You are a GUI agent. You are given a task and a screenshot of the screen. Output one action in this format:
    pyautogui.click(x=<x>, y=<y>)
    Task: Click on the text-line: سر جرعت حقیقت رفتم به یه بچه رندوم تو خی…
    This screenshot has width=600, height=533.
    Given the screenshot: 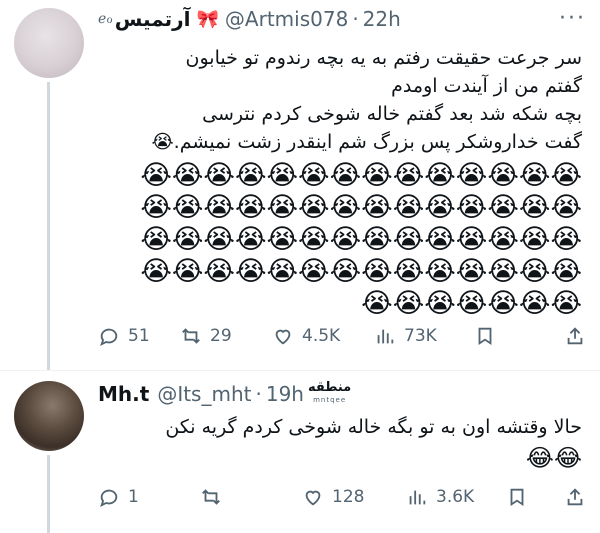 What is the action you would take?
    pyautogui.click(x=383, y=58)
    